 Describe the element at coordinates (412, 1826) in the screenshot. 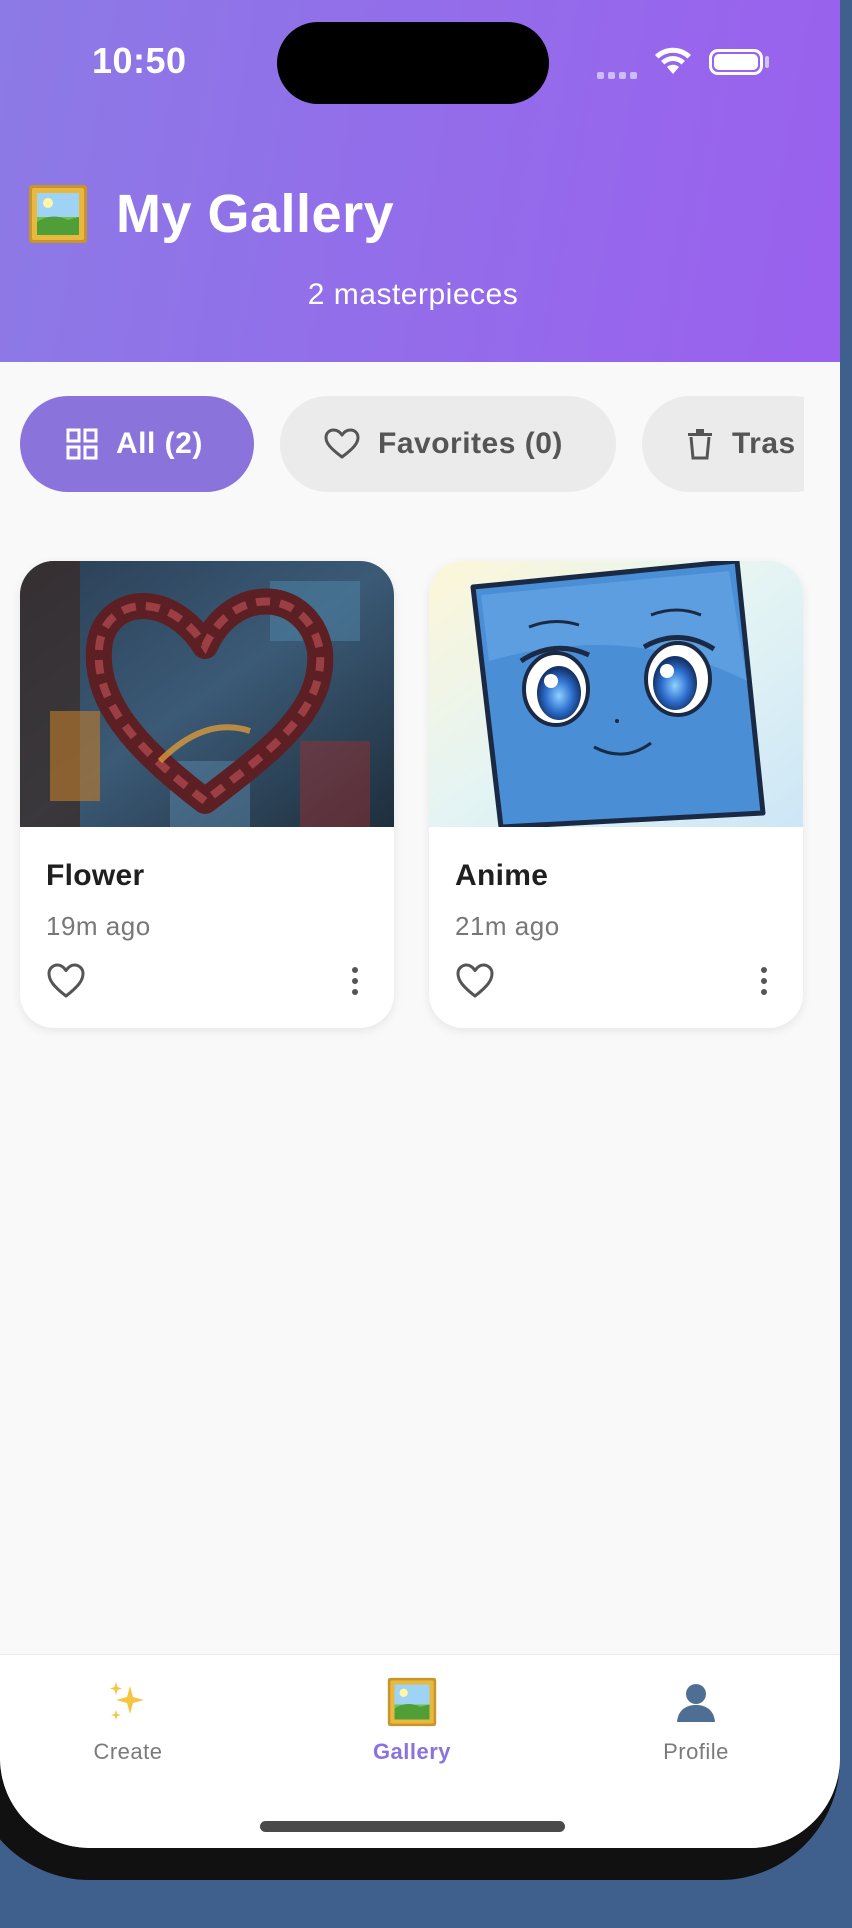

I see `home-indicator` at that location.